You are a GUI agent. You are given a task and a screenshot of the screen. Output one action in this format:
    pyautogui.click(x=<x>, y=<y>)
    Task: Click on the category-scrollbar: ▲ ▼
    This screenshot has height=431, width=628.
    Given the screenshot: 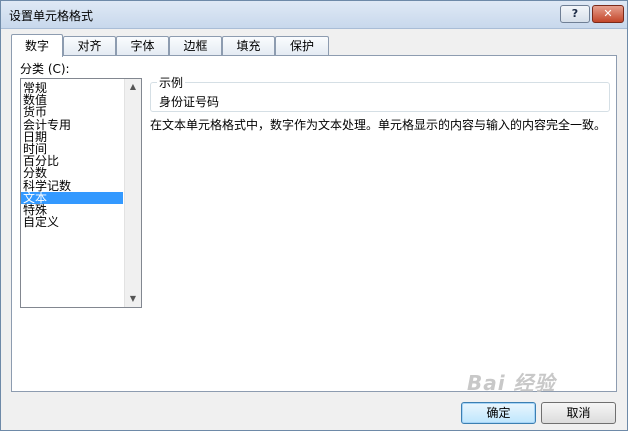 What is the action you would take?
    pyautogui.click(x=132, y=193)
    